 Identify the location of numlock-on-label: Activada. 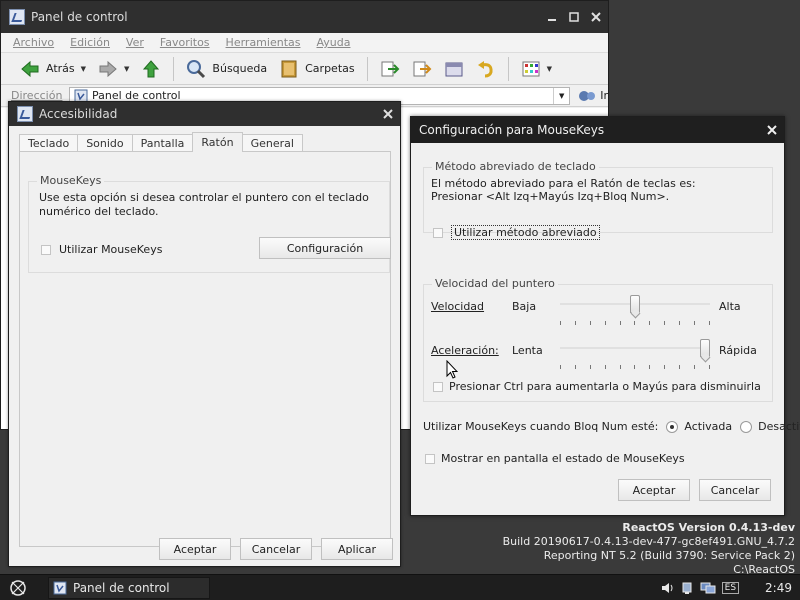
(708, 426).